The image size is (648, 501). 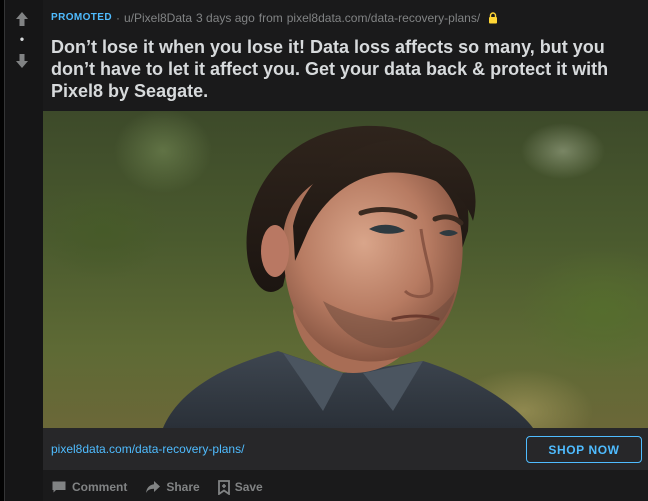 I want to click on shop-now-button: SHOP NOW, so click(x=584, y=449).